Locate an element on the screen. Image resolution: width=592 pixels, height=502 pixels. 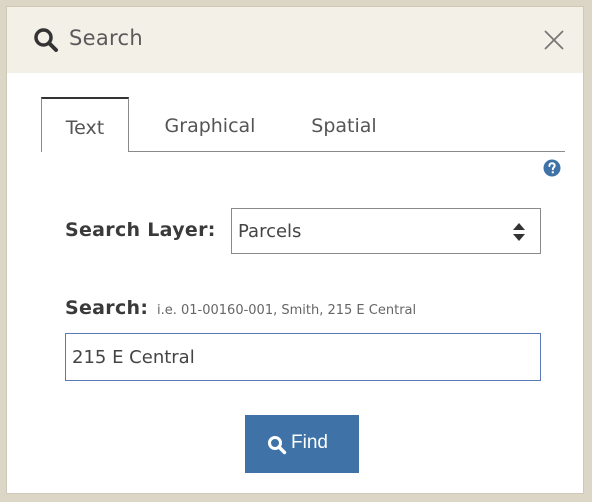
tab-spatial: Spatial is located at coordinates (344, 124).